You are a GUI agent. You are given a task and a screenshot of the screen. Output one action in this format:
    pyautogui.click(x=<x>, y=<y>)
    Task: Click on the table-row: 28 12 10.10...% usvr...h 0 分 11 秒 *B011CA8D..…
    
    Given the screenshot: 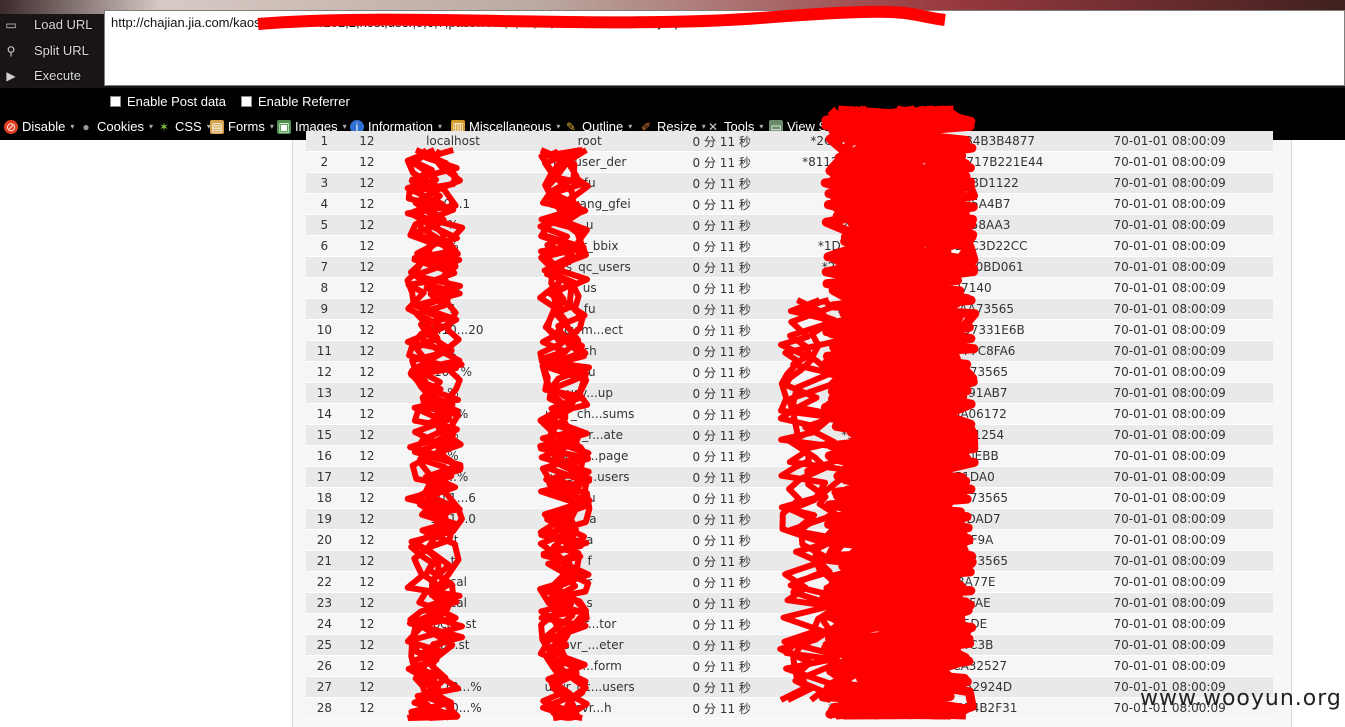 What is the action you would take?
    pyautogui.click(x=789, y=708)
    